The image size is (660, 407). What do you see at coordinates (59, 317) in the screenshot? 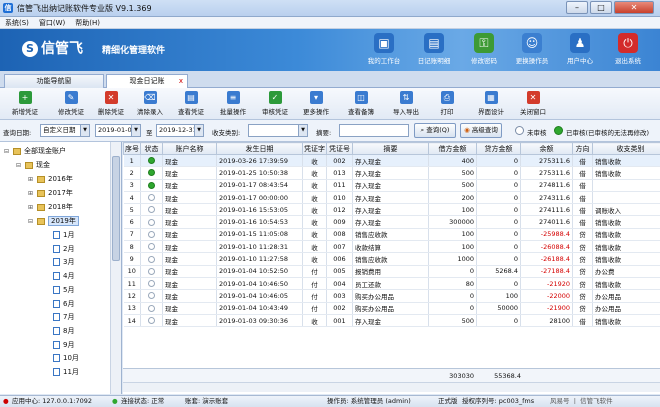
I see `tree-month-7: 7月` at bounding box center [59, 317].